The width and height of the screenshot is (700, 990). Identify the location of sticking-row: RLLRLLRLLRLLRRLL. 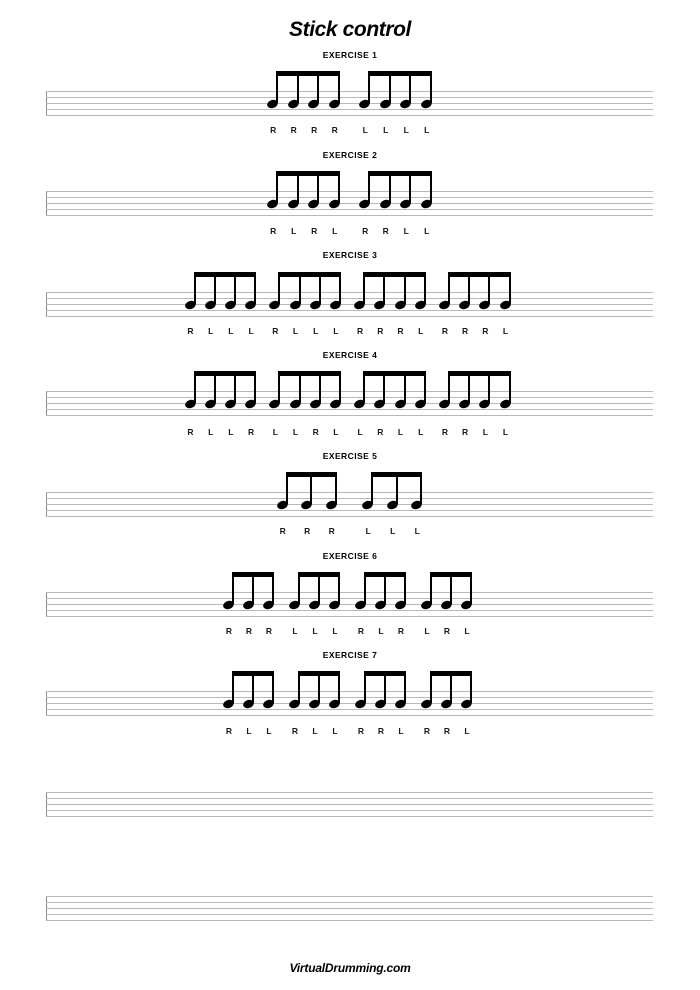
(350, 433).